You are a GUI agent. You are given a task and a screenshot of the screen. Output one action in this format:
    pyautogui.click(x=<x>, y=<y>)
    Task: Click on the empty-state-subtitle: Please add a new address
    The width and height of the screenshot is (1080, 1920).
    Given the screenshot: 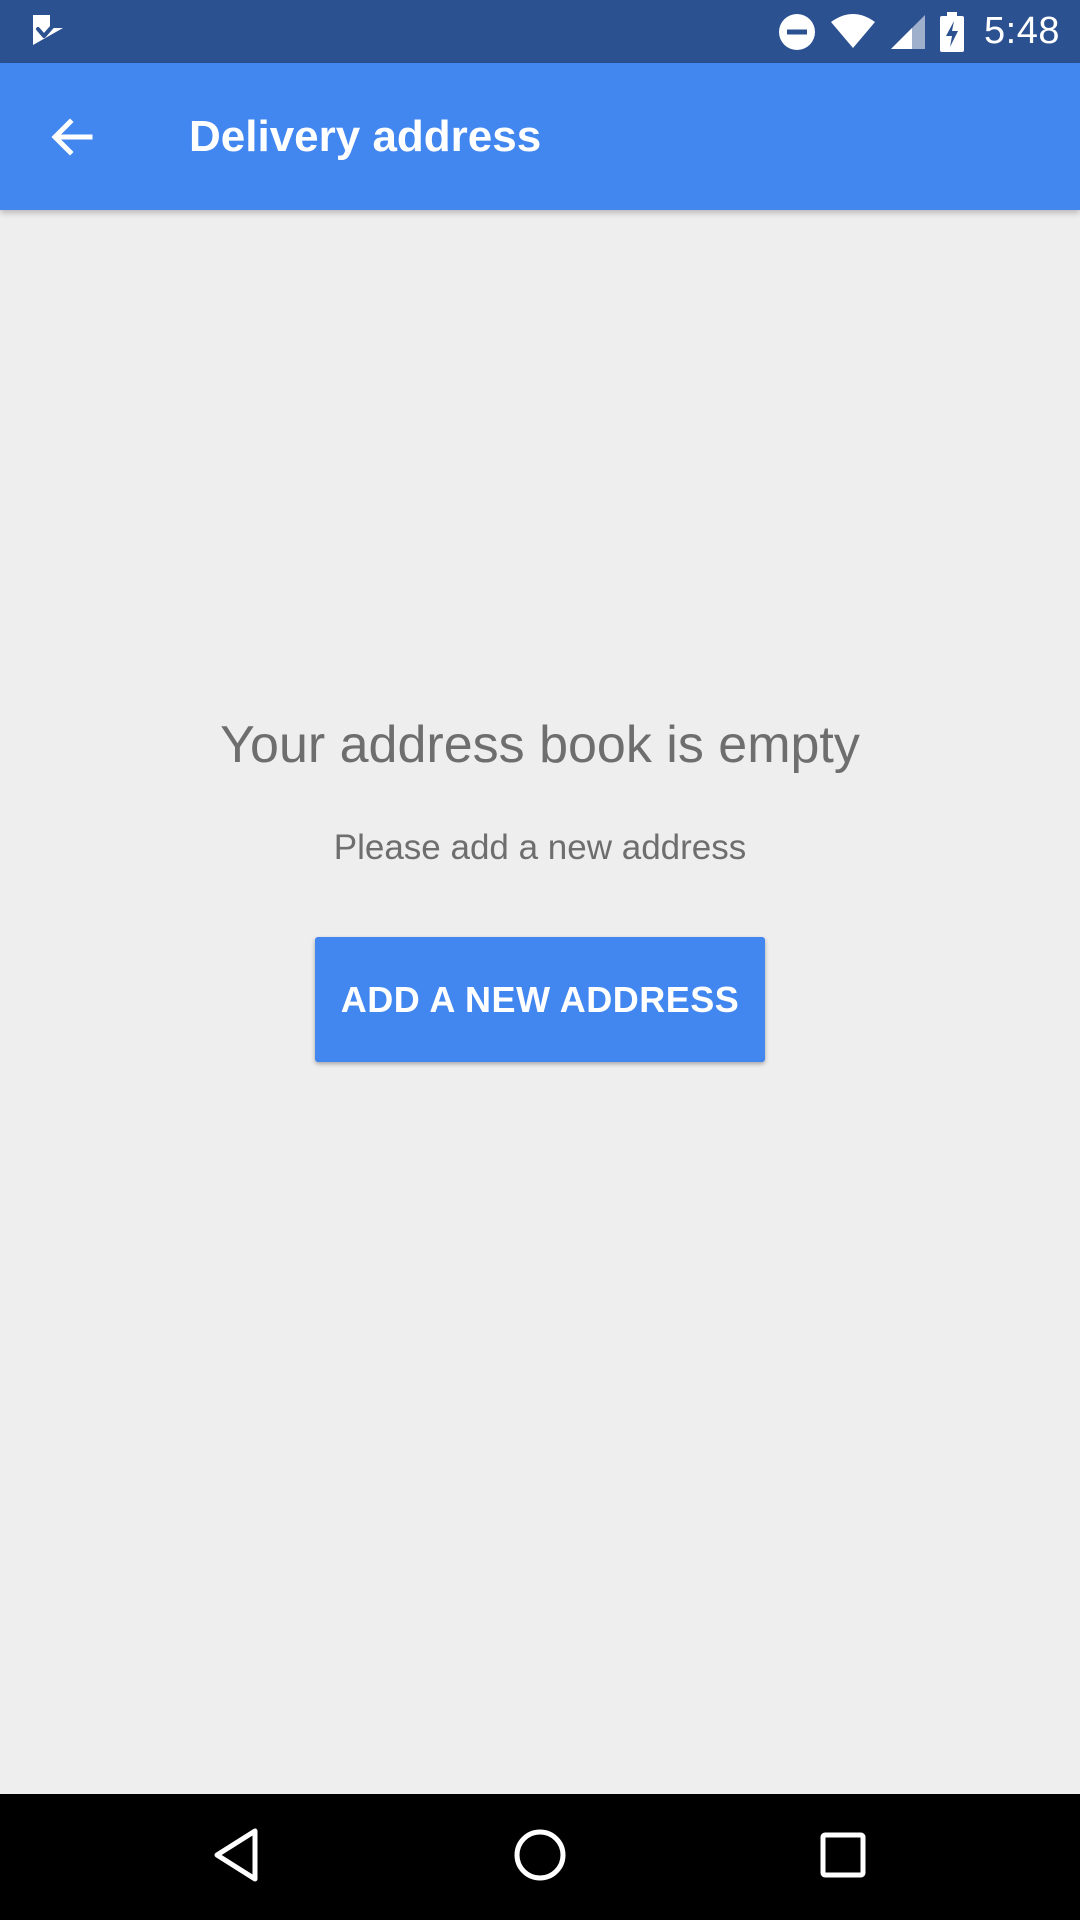 What is the action you would take?
    pyautogui.click(x=540, y=847)
    